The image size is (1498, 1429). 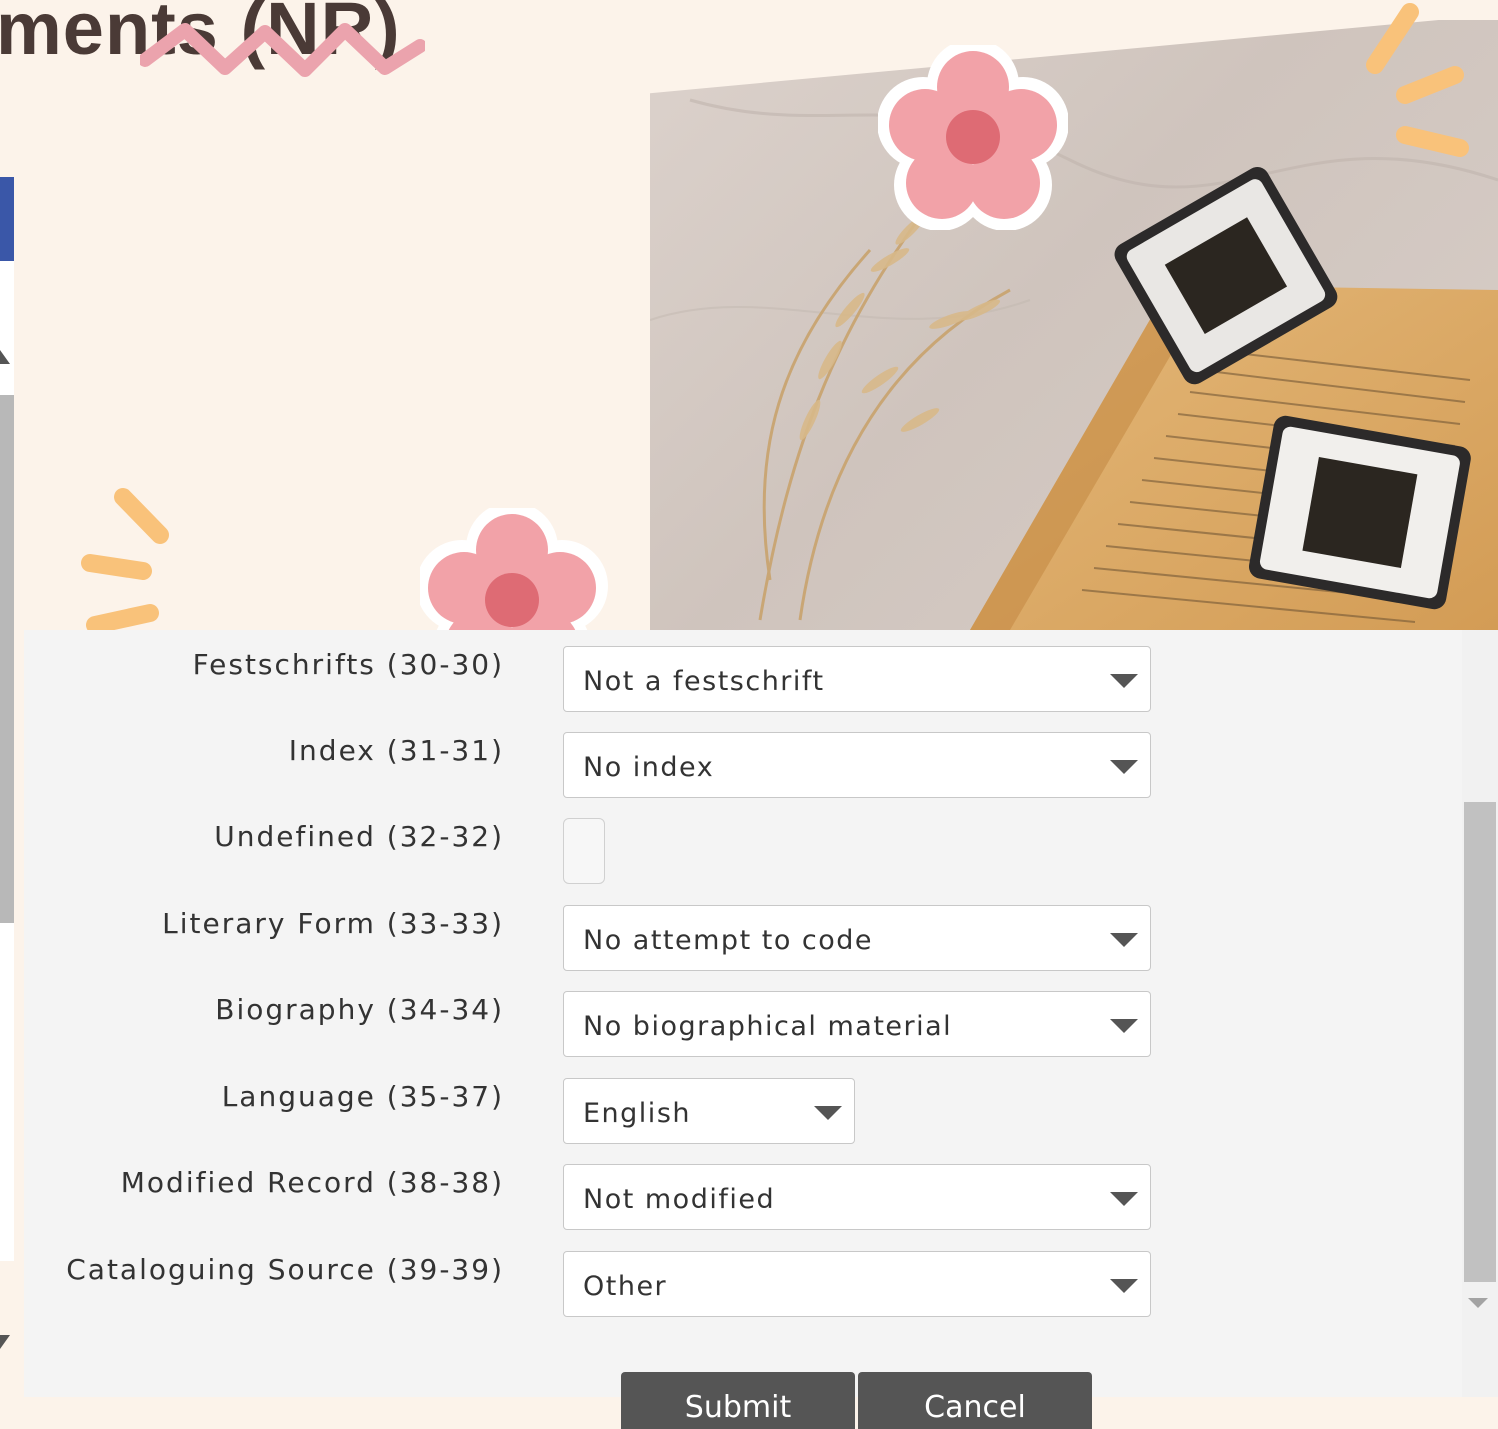 I want to click on dialog-scrollbar, so click(x=1480, y=1013).